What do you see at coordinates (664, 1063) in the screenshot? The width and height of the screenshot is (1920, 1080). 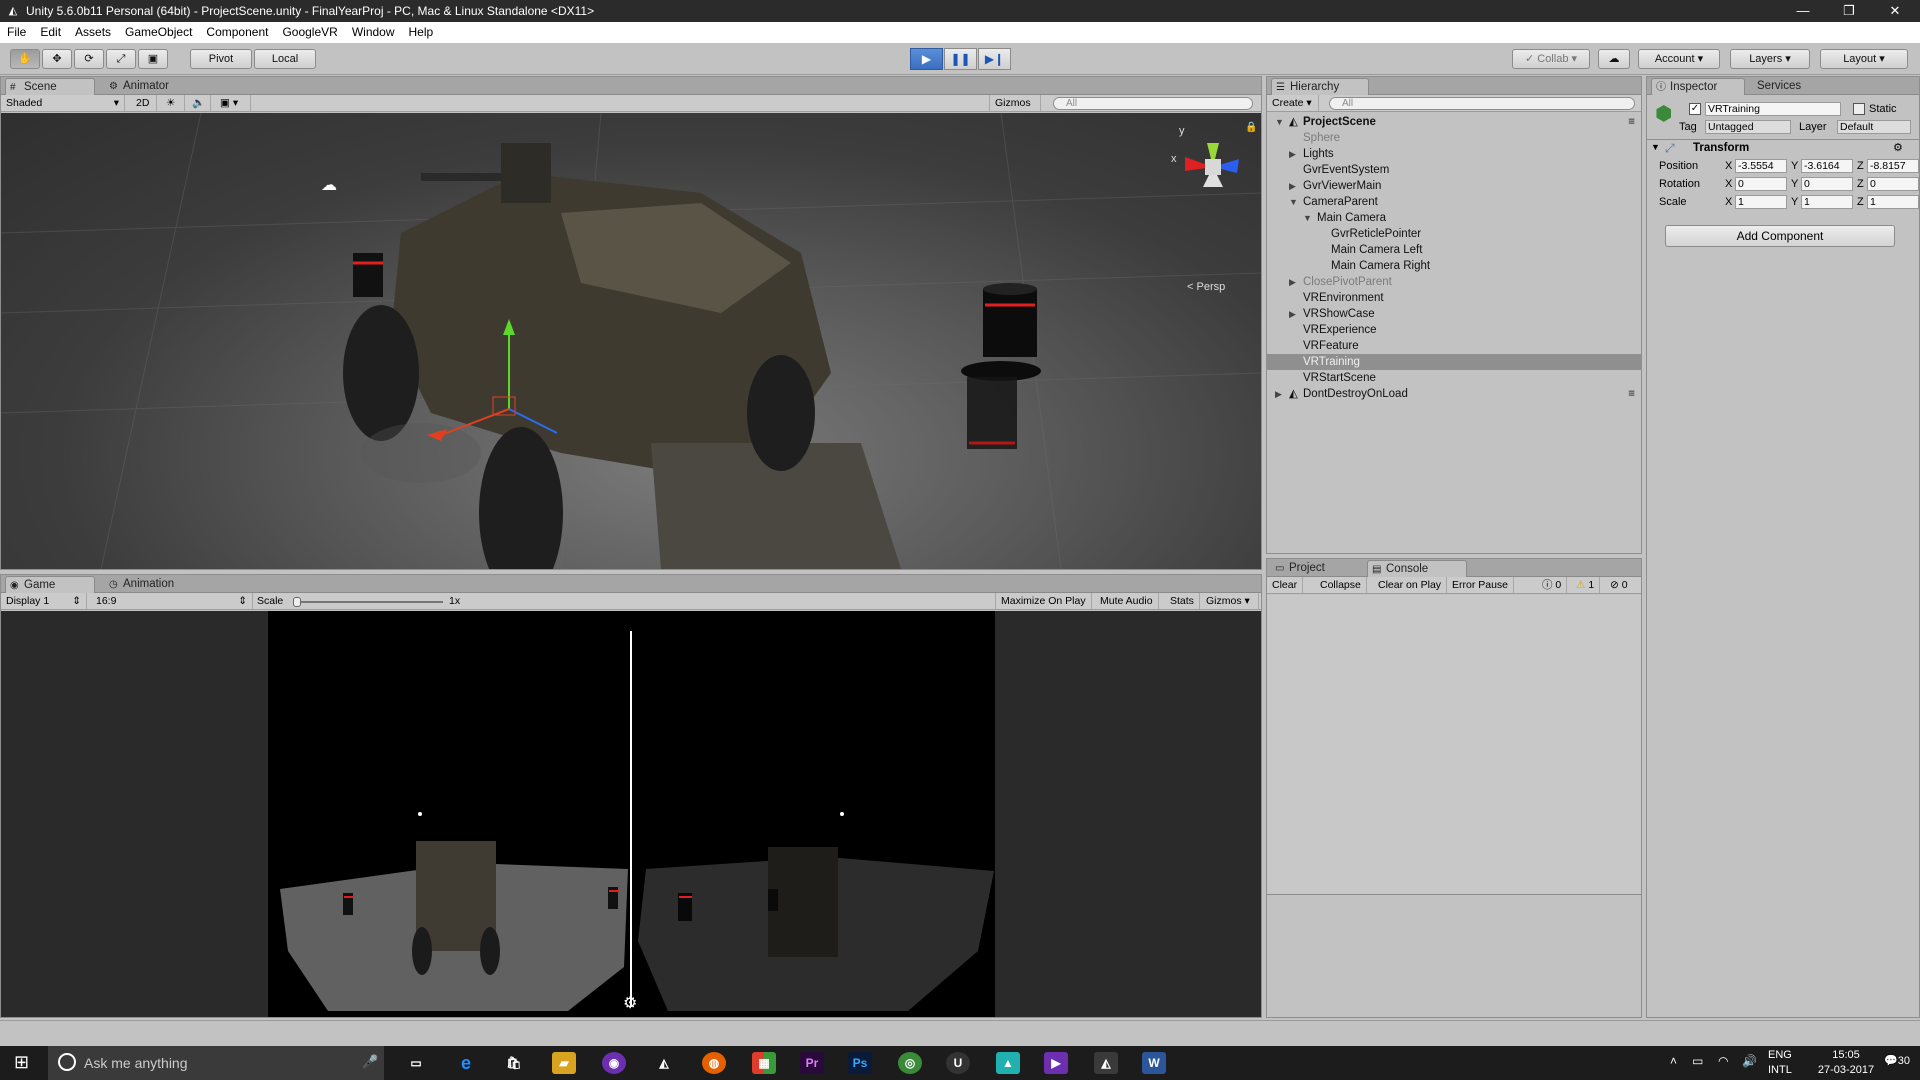 I see `unity-taskbar-icon: ◭` at bounding box center [664, 1063].